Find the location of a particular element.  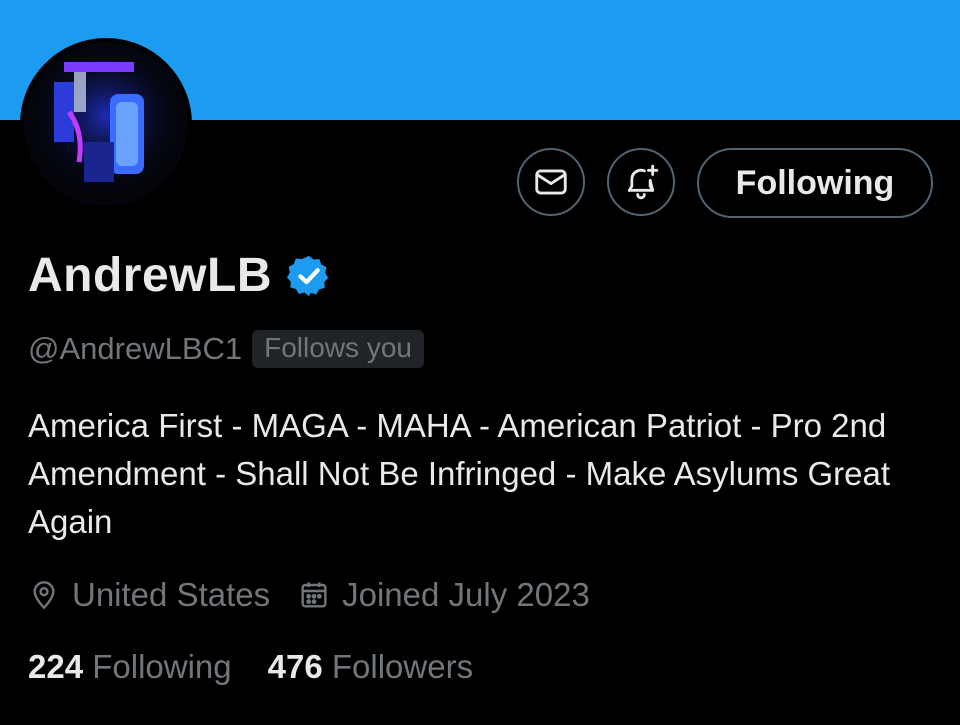

followers-stat-link: 476 Followers is located at coordinates (370, 667).